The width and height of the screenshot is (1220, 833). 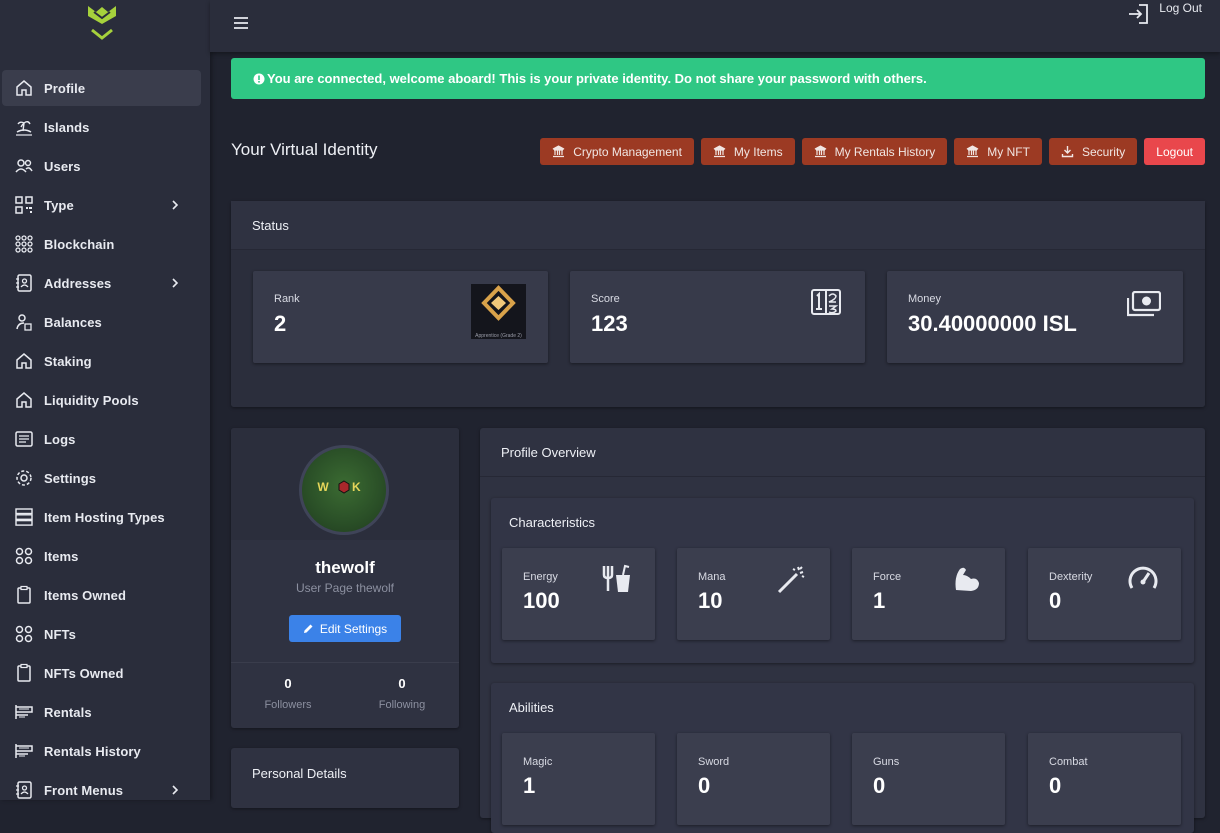 I want to click on crypto-management-button: Crypto Management, so click(x=617, y=151).